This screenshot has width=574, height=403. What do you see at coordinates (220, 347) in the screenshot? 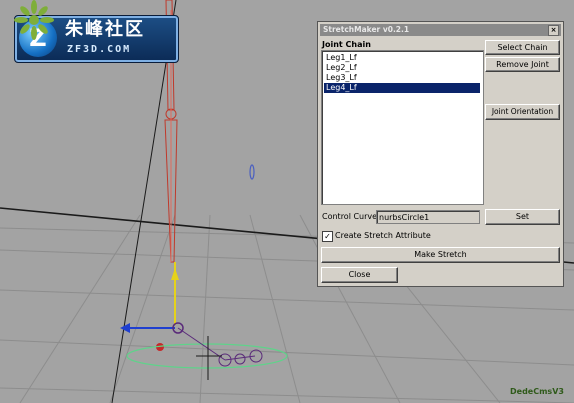
I see `foot-joints` at bounding box center [220, 347].